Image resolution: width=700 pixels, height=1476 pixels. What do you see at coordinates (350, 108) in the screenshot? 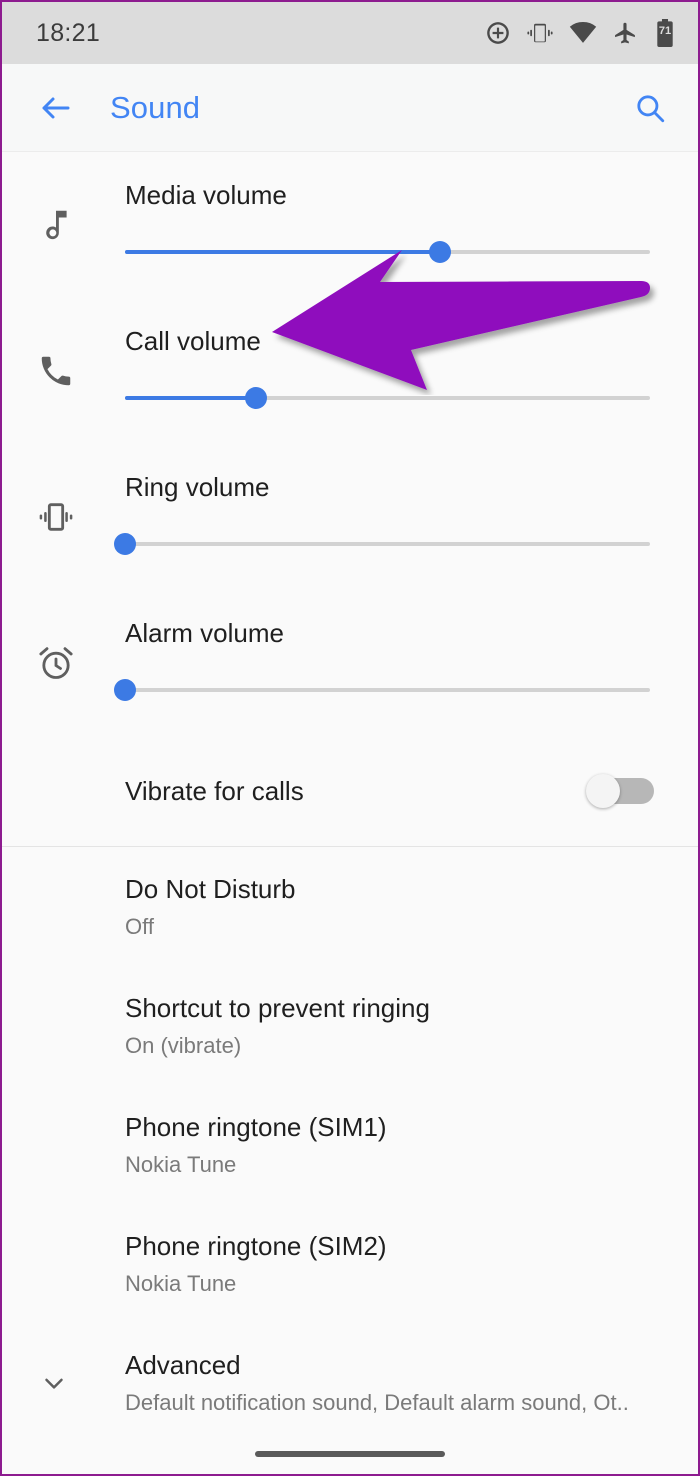
I see `app-bar: Sound` at bounding box center [350, 108].